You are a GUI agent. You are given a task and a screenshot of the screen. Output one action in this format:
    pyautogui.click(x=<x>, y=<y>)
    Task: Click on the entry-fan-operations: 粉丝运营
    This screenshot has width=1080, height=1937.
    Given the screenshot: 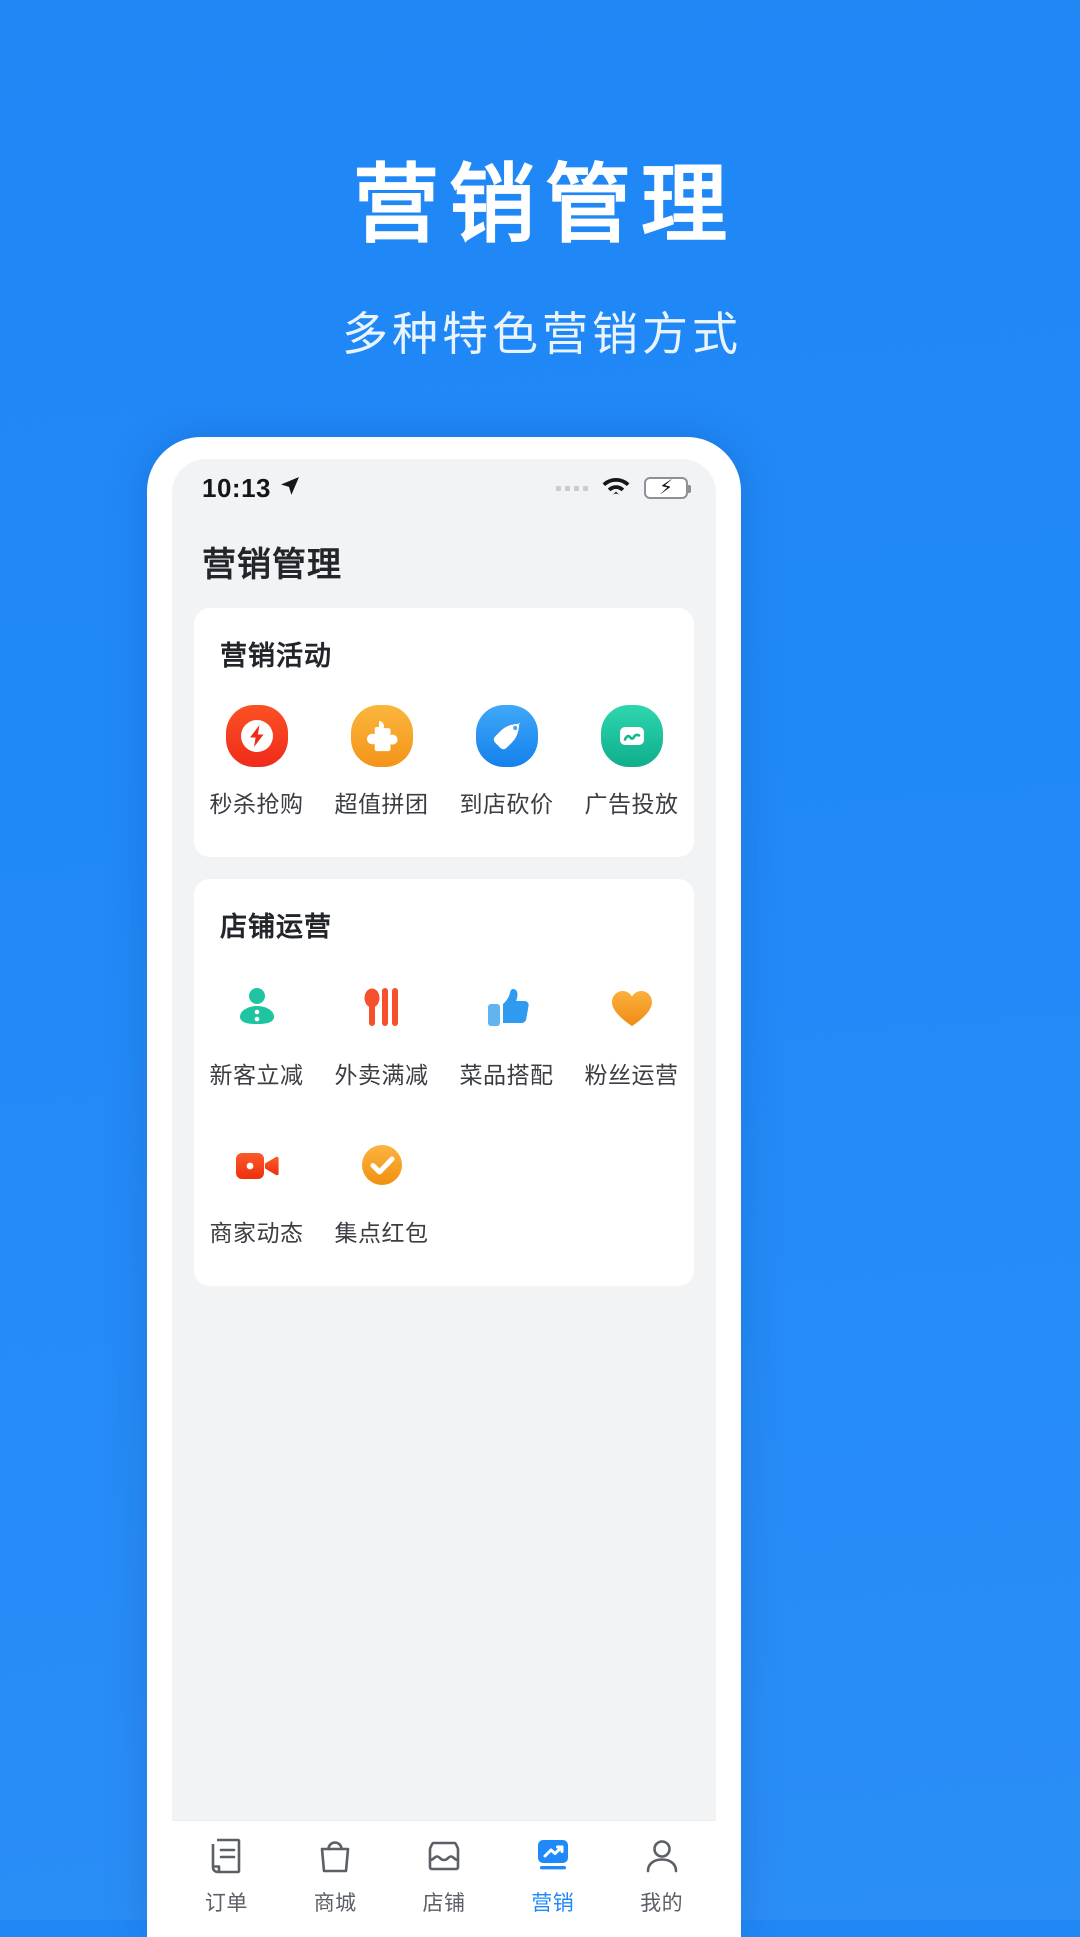 What is the action you would take?
    pyautogui.click(x=631, y=1032)
    